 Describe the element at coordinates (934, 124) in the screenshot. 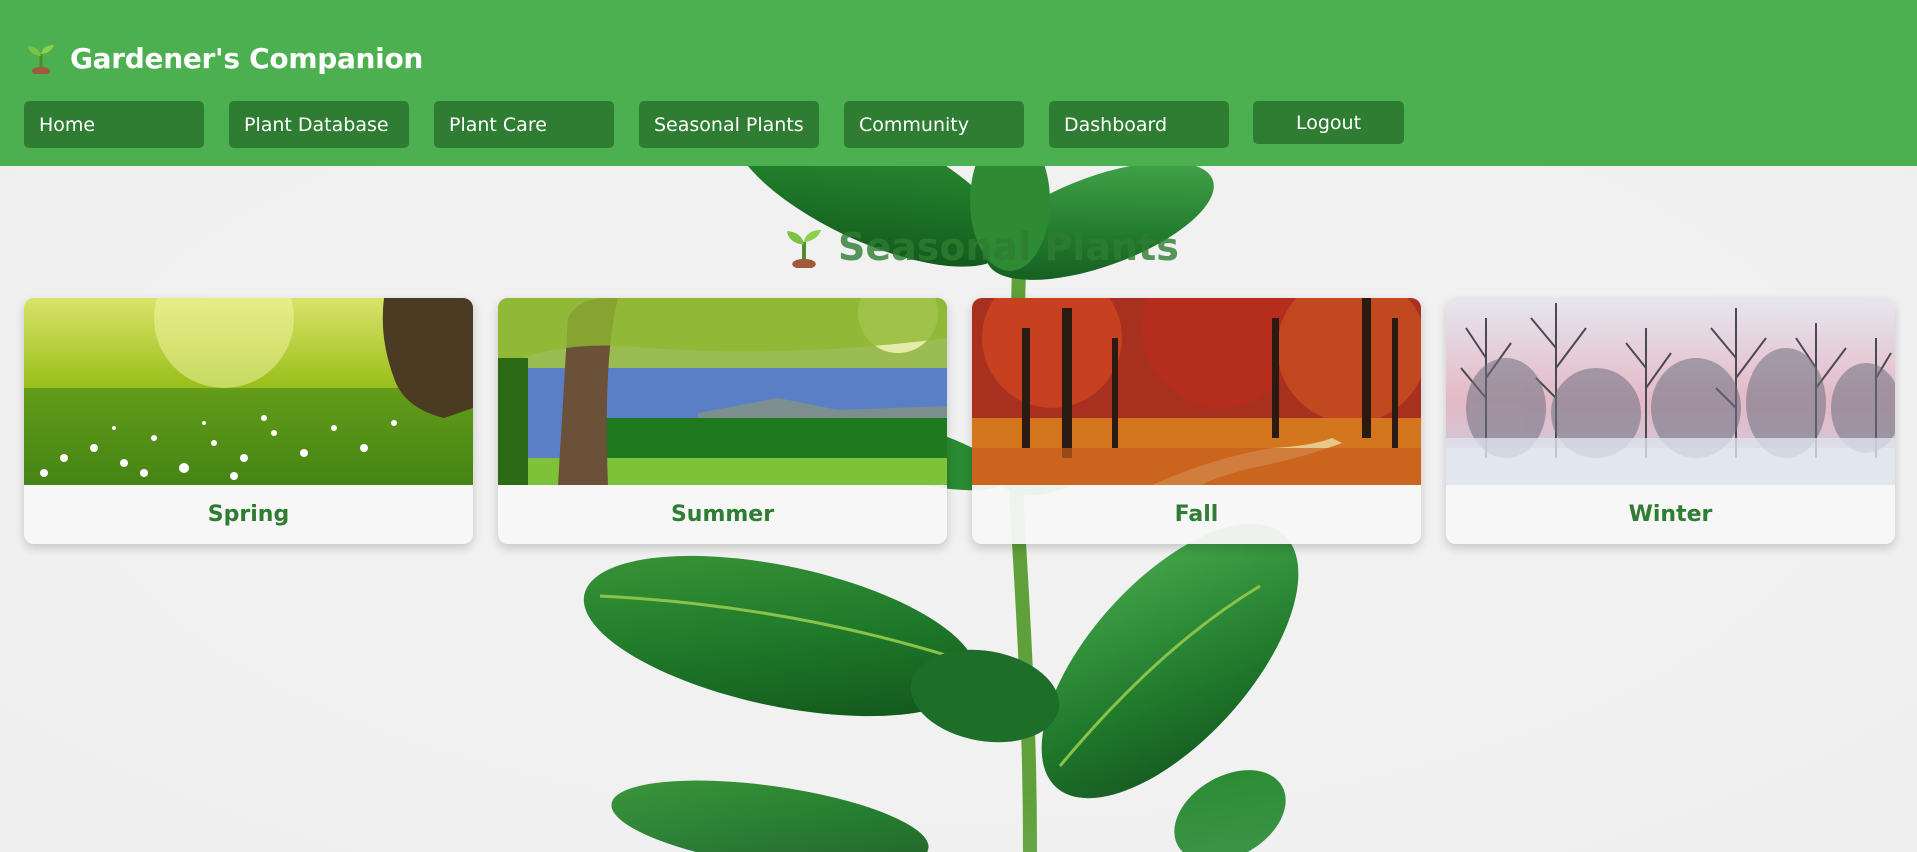

I see `nav-community: Community` at that location.